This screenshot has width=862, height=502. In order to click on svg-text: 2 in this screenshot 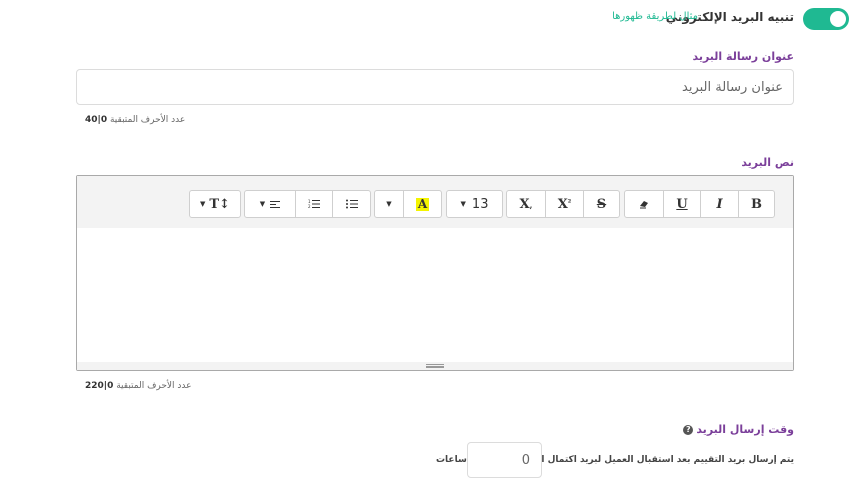, I will do `click(309, 206)`.